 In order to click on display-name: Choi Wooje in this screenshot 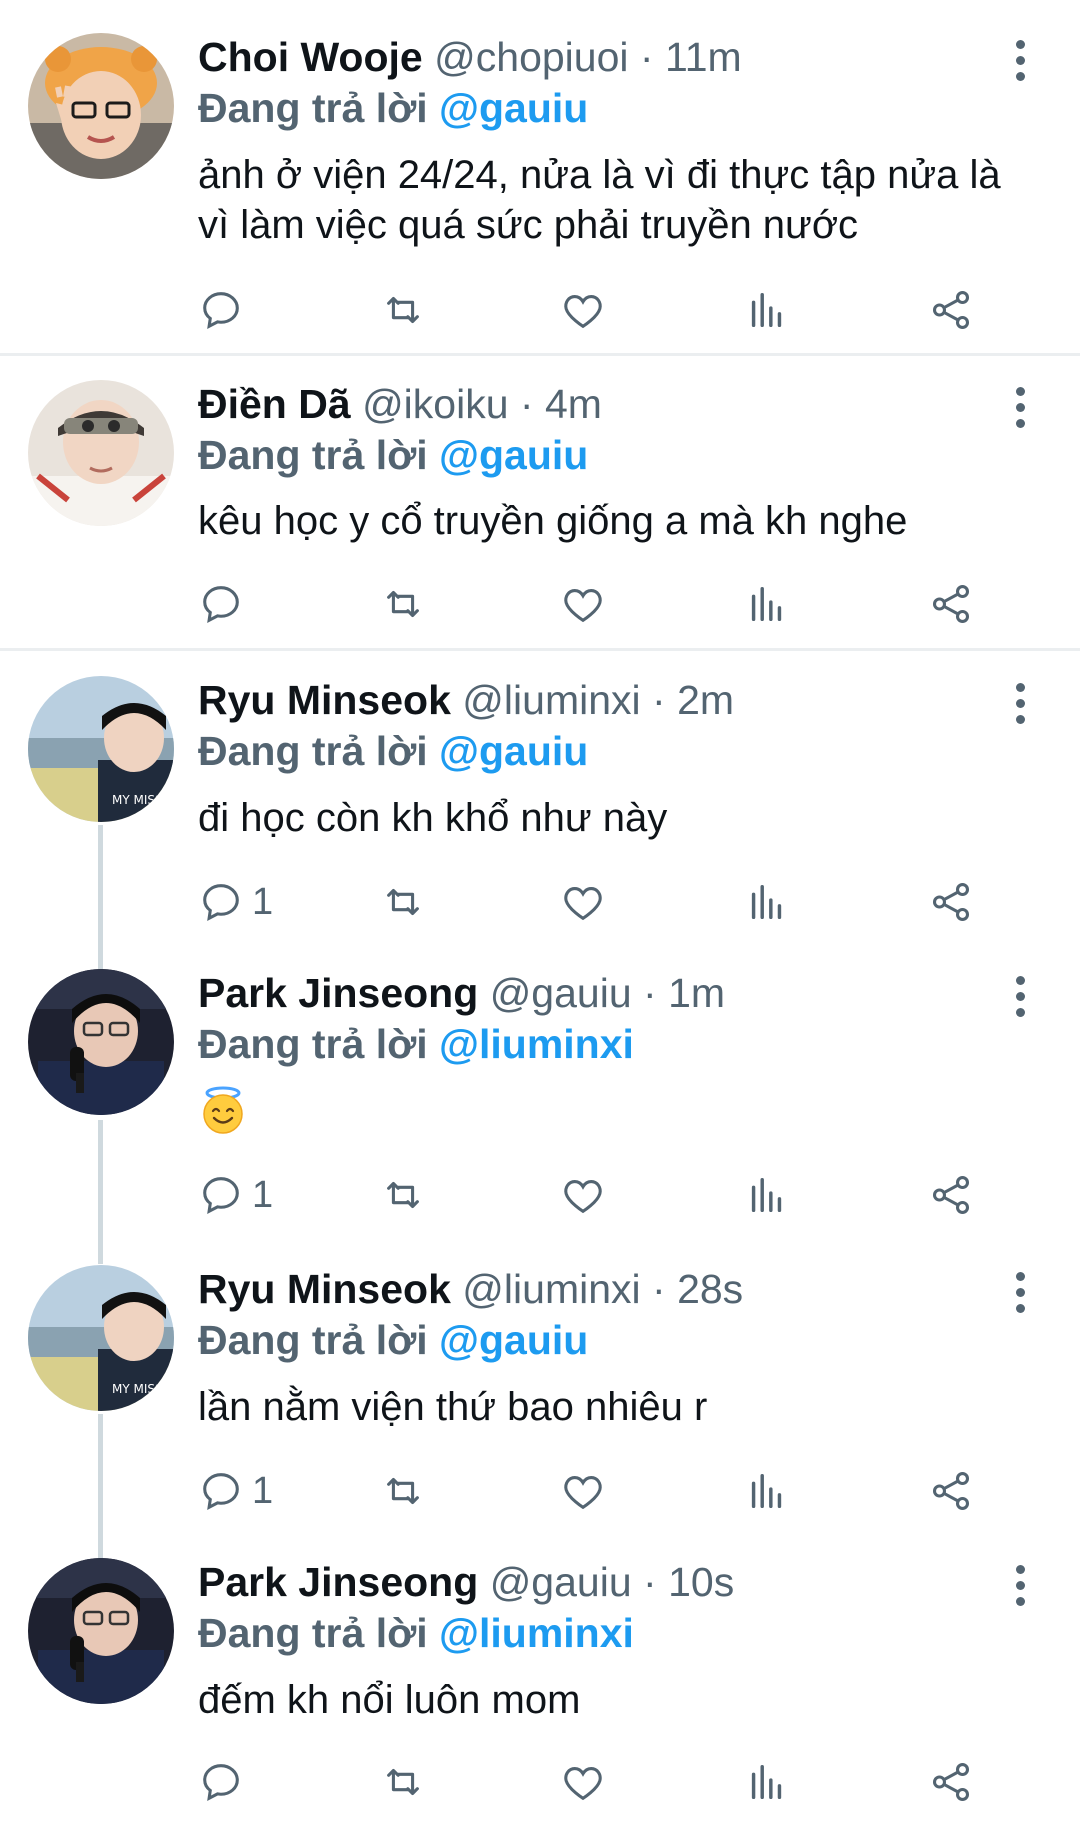, I will do `click(310, 57)`.